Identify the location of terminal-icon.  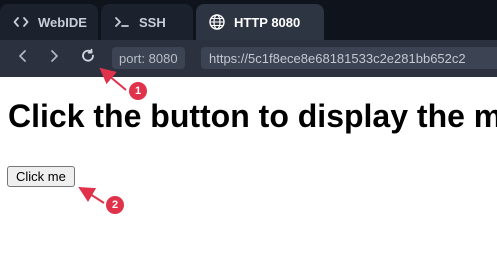
(122, 22).